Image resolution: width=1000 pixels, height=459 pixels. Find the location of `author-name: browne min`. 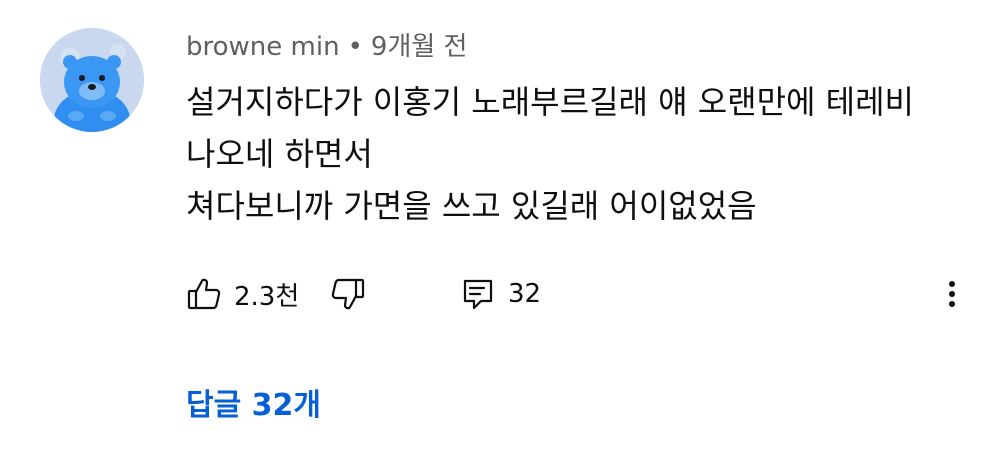

author-name: browne min is located at coordinates (263, 47).